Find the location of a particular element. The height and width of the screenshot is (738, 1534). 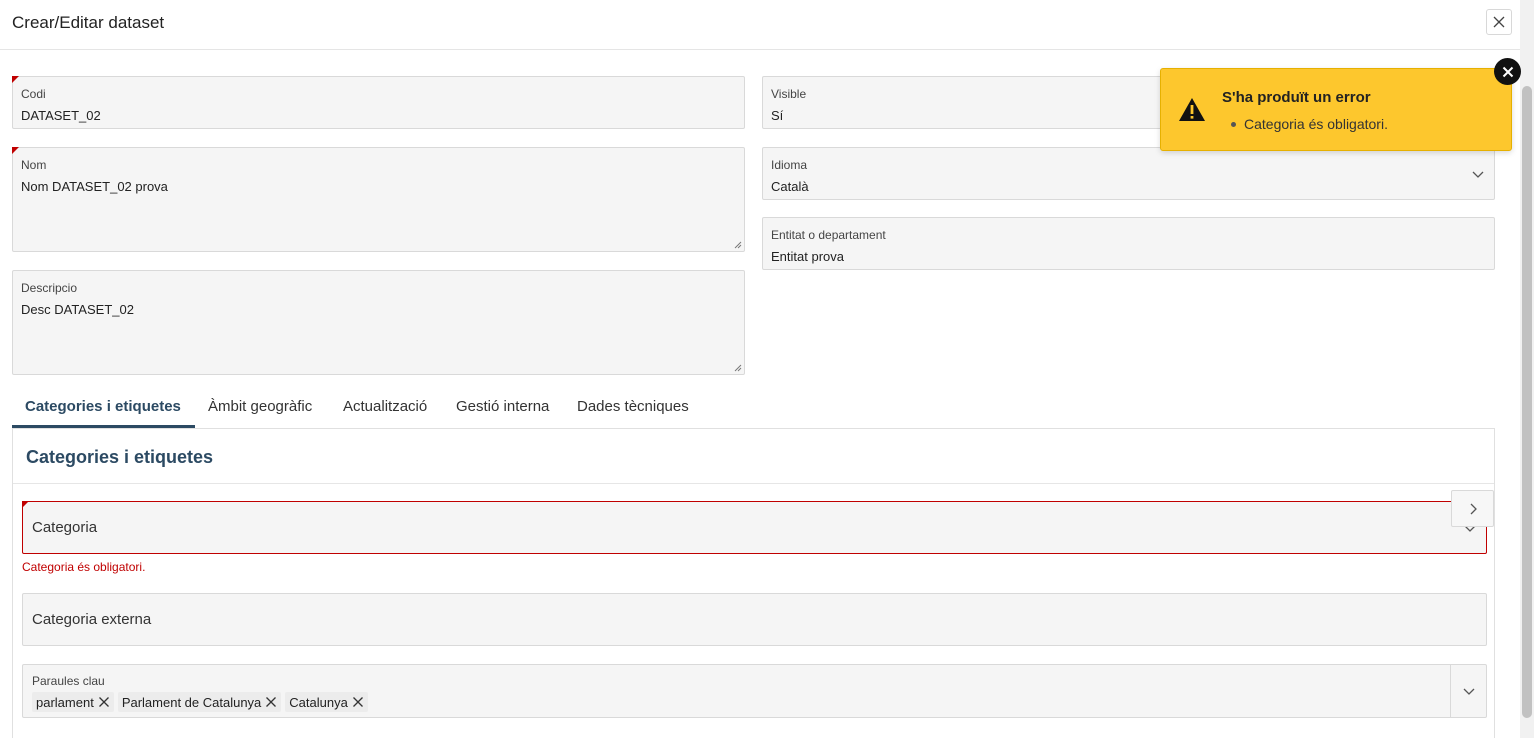

idioma-value: Català is located at coordinates (790, 186).